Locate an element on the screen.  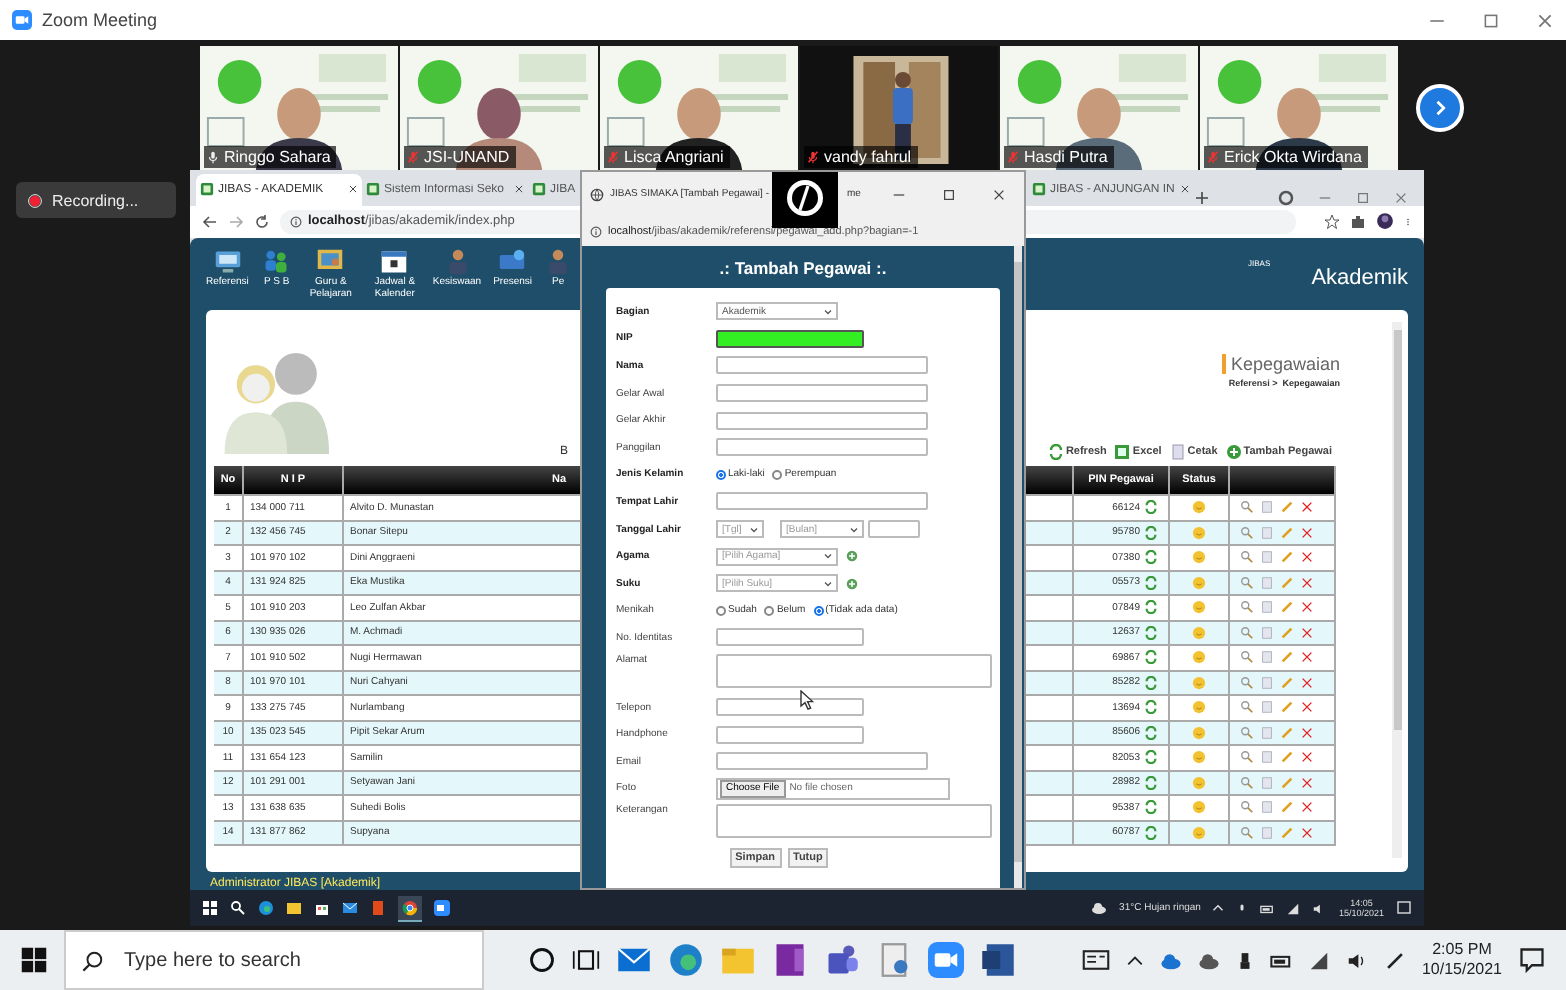
microphone-icon is located at coordinates (1242, 908).